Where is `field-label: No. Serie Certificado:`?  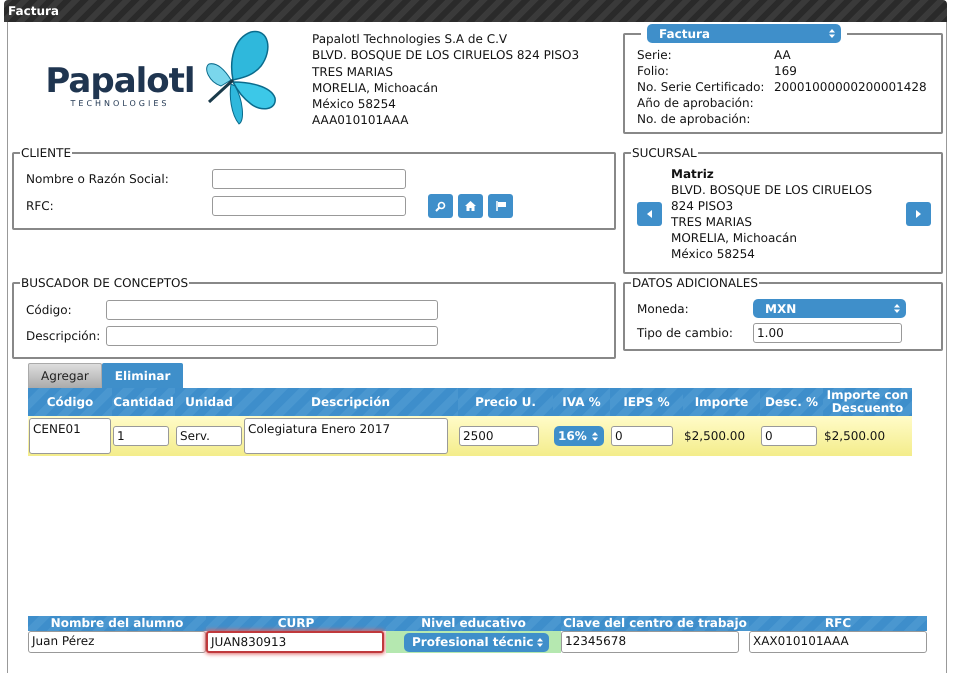 field-label: No. Serie Certificado: is located at coordinates (701, 87).